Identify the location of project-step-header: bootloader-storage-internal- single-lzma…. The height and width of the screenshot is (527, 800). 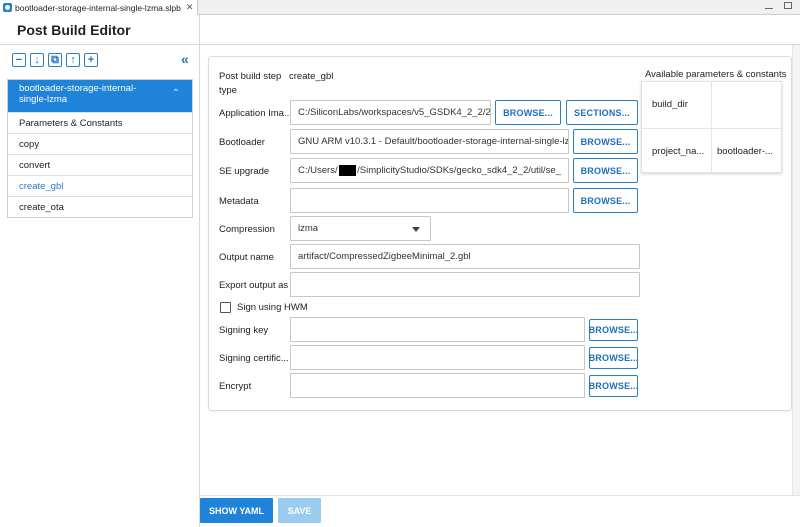
(100, 96).